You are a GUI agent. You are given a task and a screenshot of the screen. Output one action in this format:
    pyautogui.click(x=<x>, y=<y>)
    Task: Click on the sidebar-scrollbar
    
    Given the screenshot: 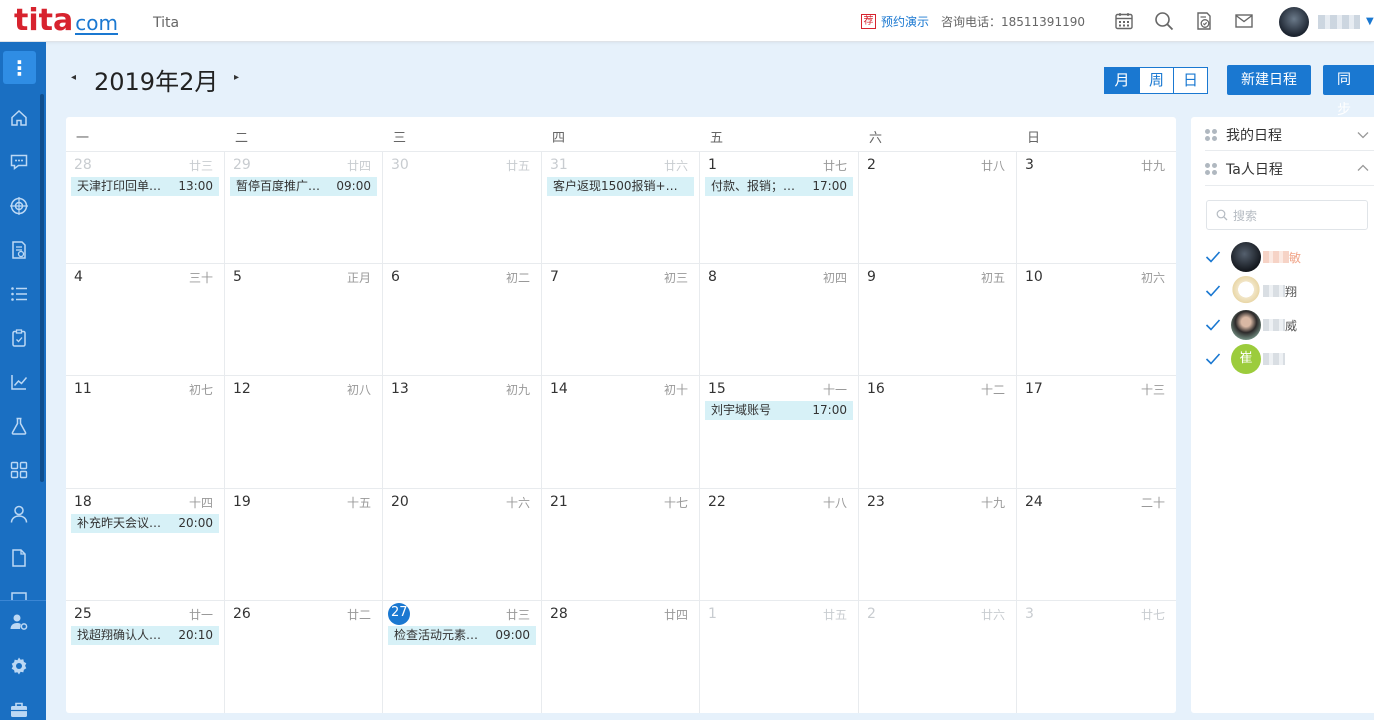 What is the action you would take?
    pyautogui.click(x=42, y=288)
    